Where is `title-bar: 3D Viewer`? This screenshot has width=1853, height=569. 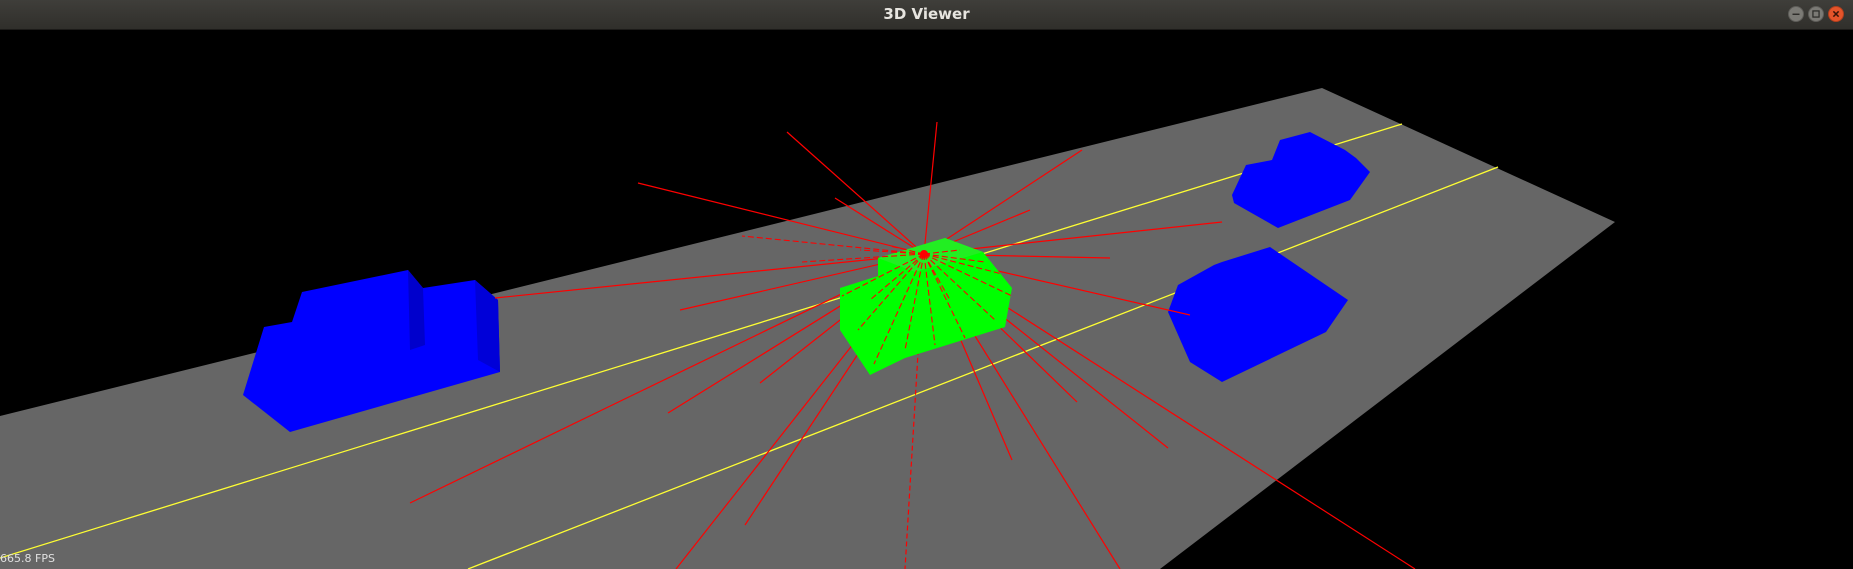
title-bar: 3D Viewer is located at coordinates (926, 15).